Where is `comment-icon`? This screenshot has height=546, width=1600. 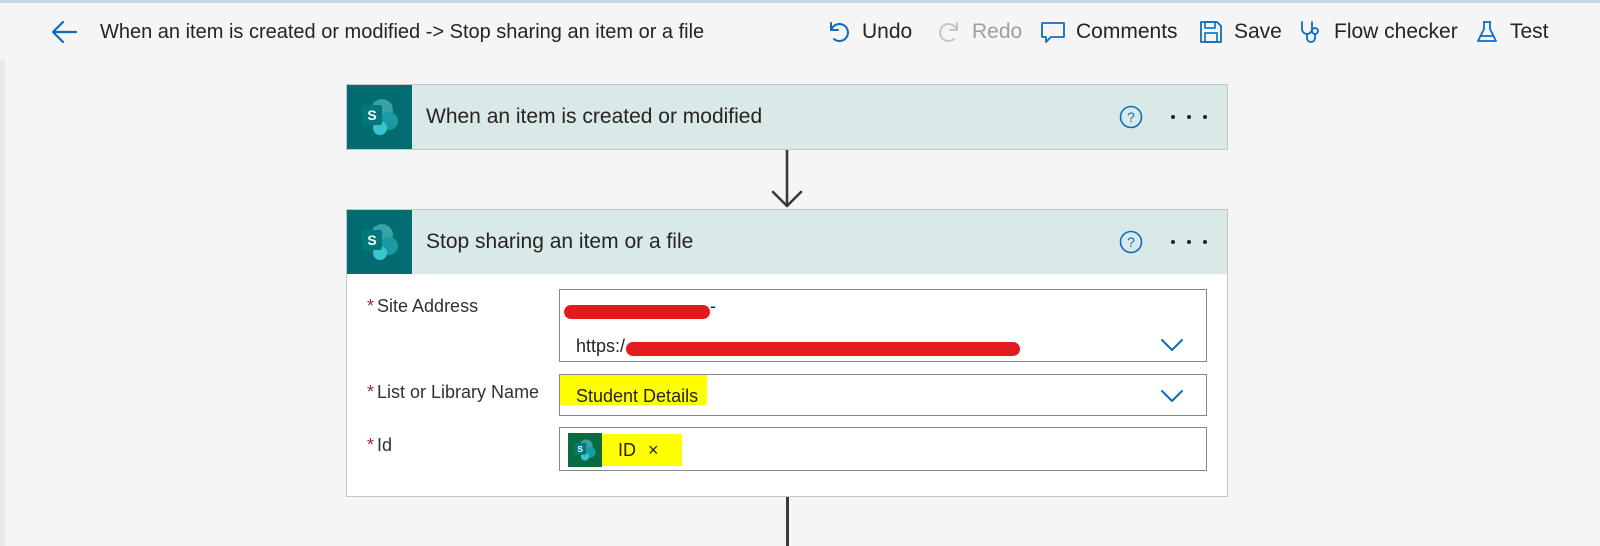
comment-icon is located at coordinates (1053, 32).